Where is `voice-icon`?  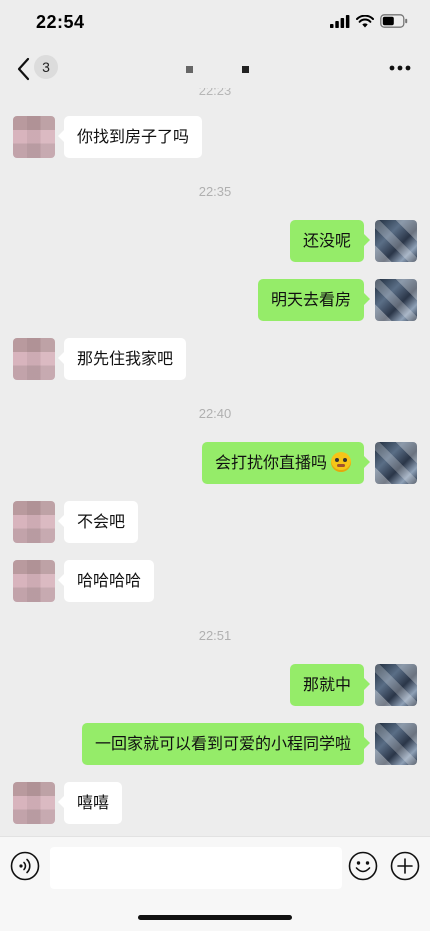 voice-icon is located at coordinates (25, 866).